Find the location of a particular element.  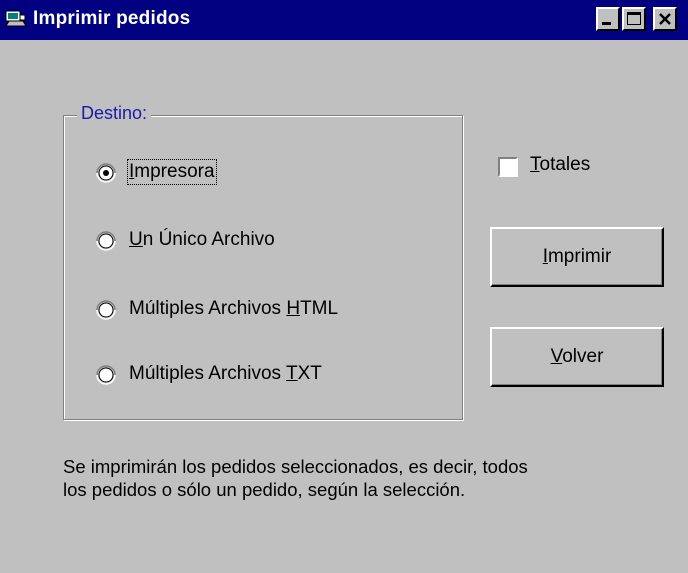

print-button-label: Imprimir is located at coordinates (577, 256).